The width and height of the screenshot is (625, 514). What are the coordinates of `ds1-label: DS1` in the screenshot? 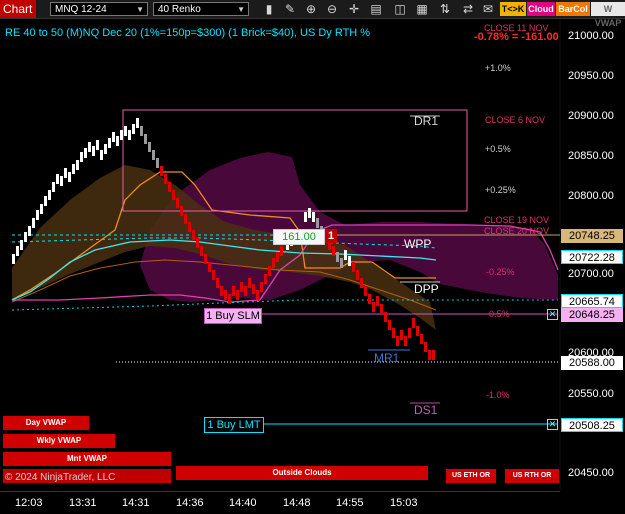 It's located at (426, 410).